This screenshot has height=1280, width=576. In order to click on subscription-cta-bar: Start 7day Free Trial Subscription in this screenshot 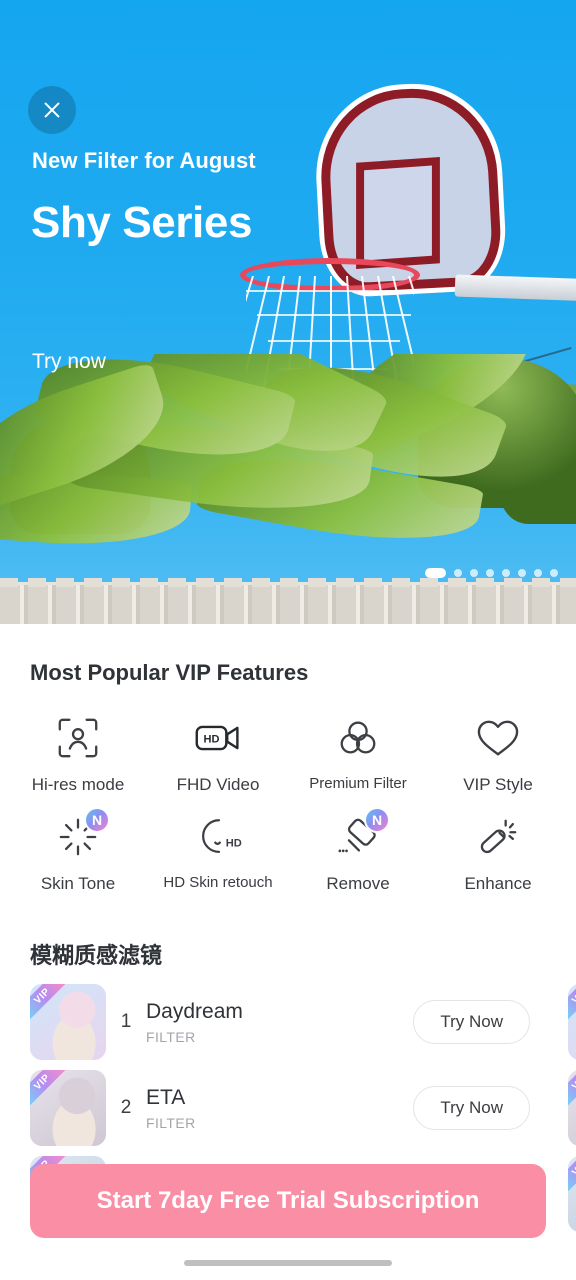, I will do `click(288, 1201)`.